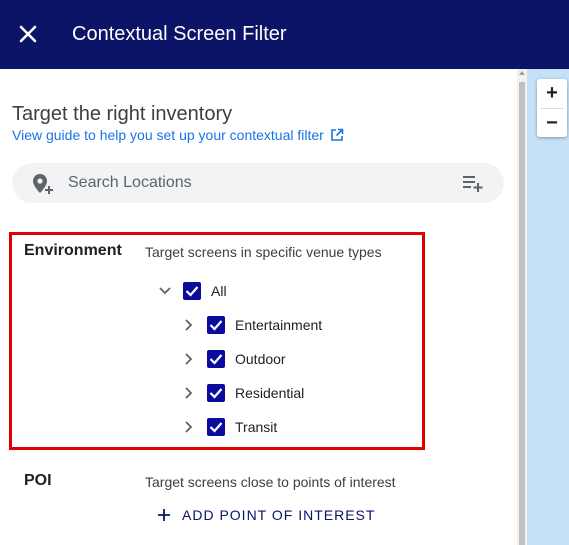 This screenshot has width=569, height=545. I want to click on scrollbar, so click(522, 307).